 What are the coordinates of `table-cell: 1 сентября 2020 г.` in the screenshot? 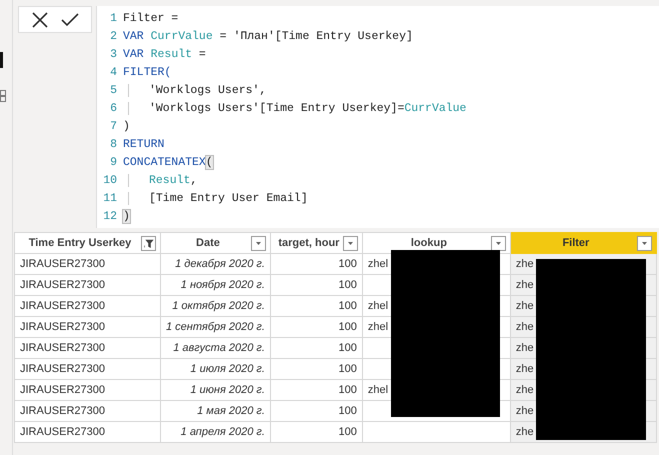 It's located at (215, 327).